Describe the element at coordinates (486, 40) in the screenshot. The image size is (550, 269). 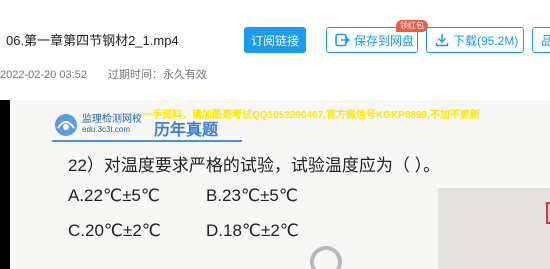
I see `download-label: 下载(95.2M)` at that location.